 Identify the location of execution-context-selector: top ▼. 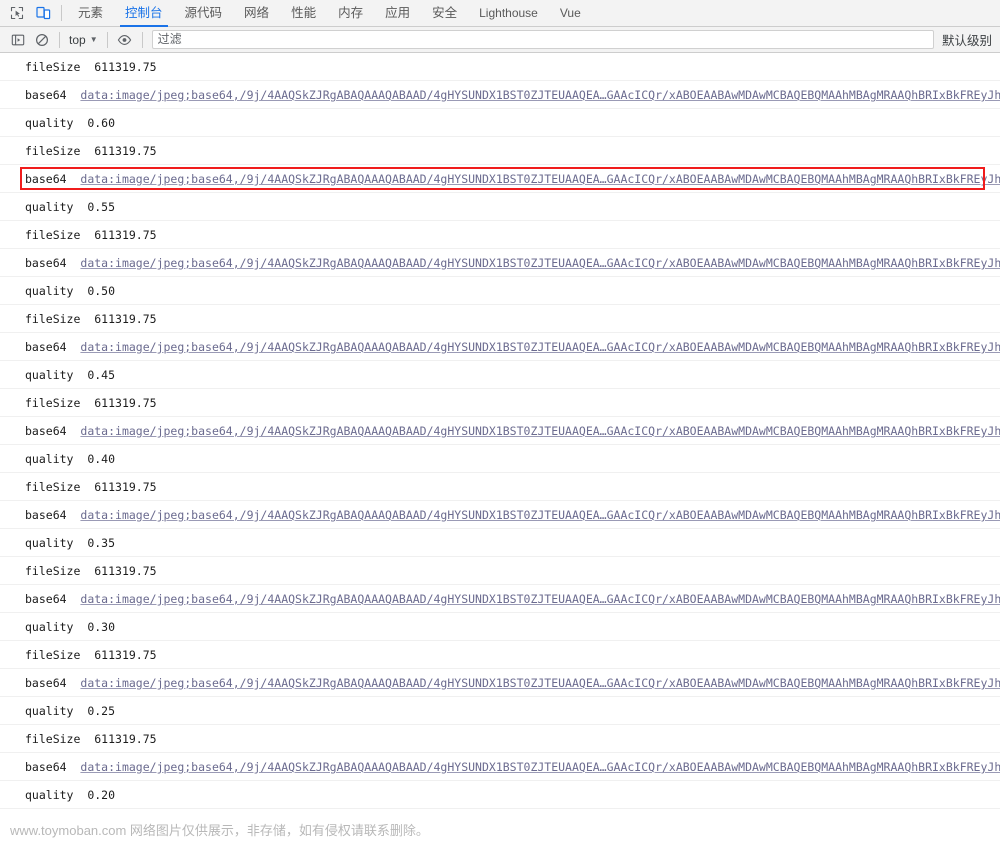
(83, 40).